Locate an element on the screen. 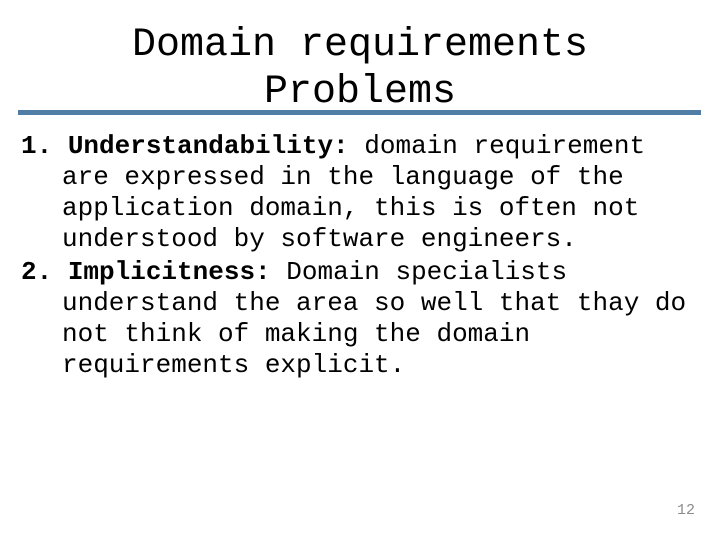 The height and width of the screenshot is (540, 720). list-item-lead-text: Domain specialists is located at coordinates (419, 272).